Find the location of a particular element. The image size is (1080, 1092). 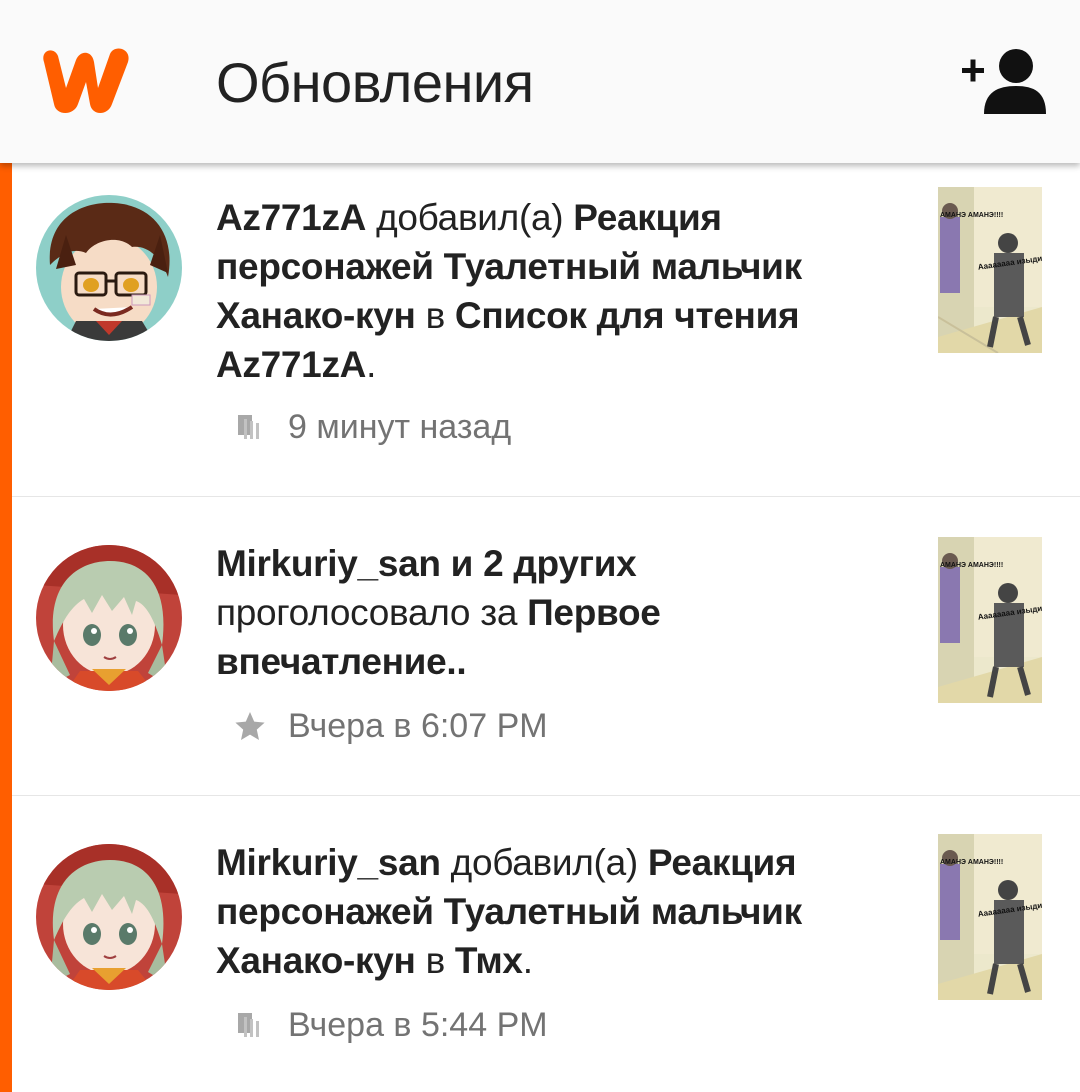

unread-accent-bar is located at coordinates (6, 627).